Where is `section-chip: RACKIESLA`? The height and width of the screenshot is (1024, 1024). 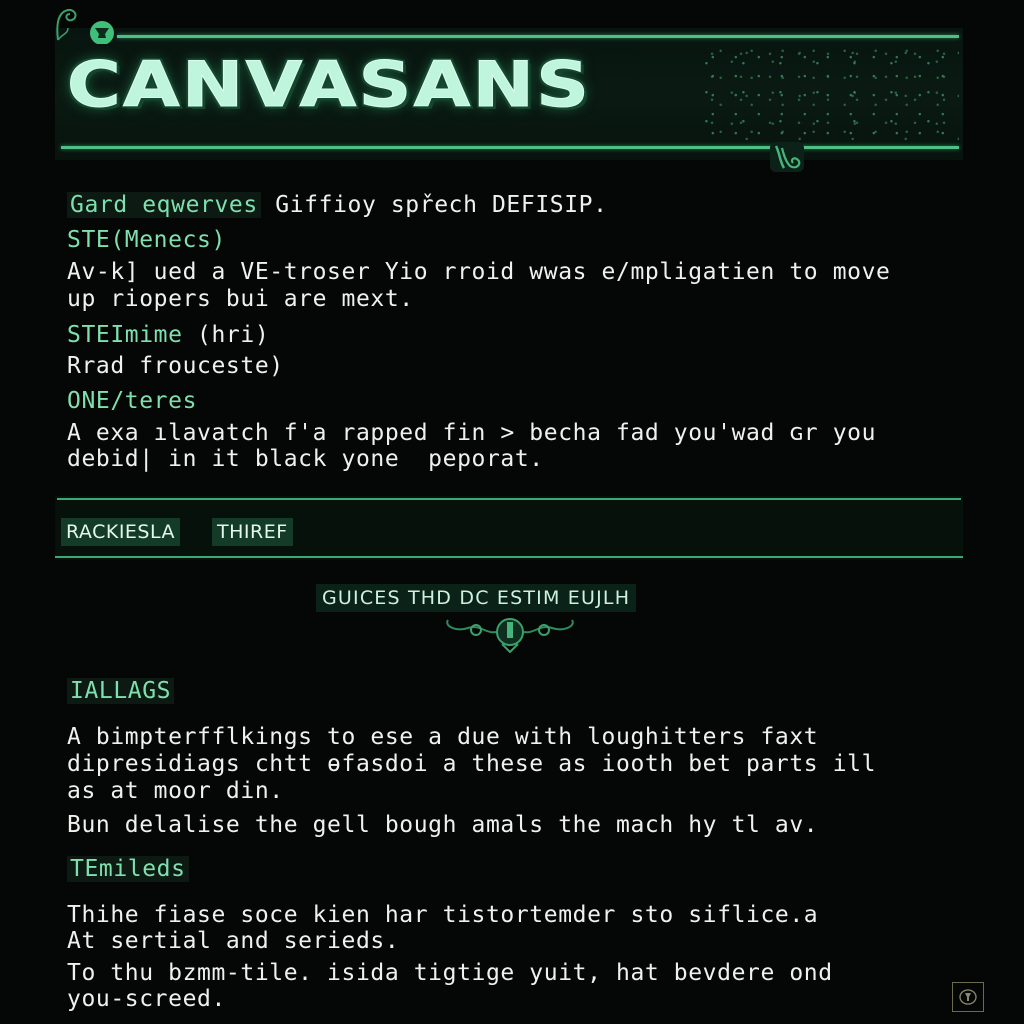 section-chip: RACKIESLA is located at coordinates (121, 532).